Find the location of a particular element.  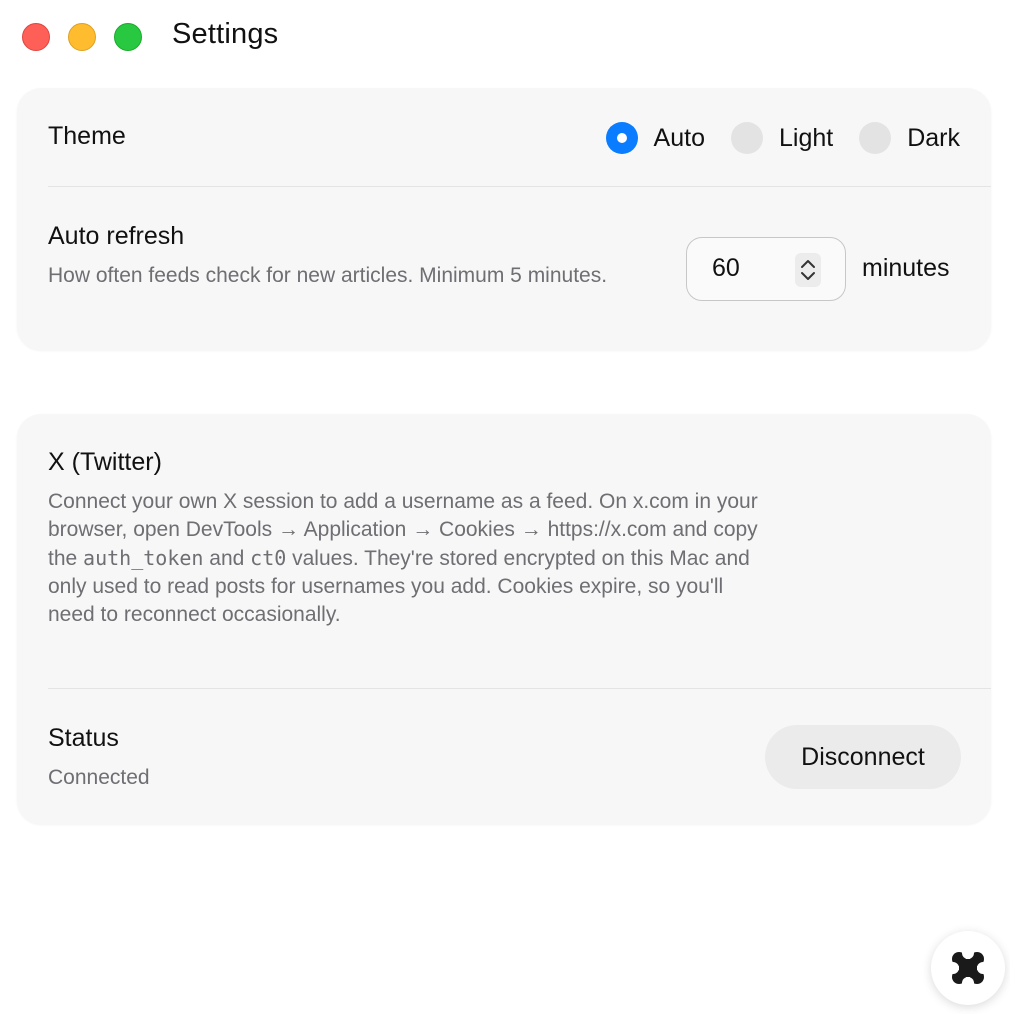

theme-option-light: Light is located at coordinates (782, 138).